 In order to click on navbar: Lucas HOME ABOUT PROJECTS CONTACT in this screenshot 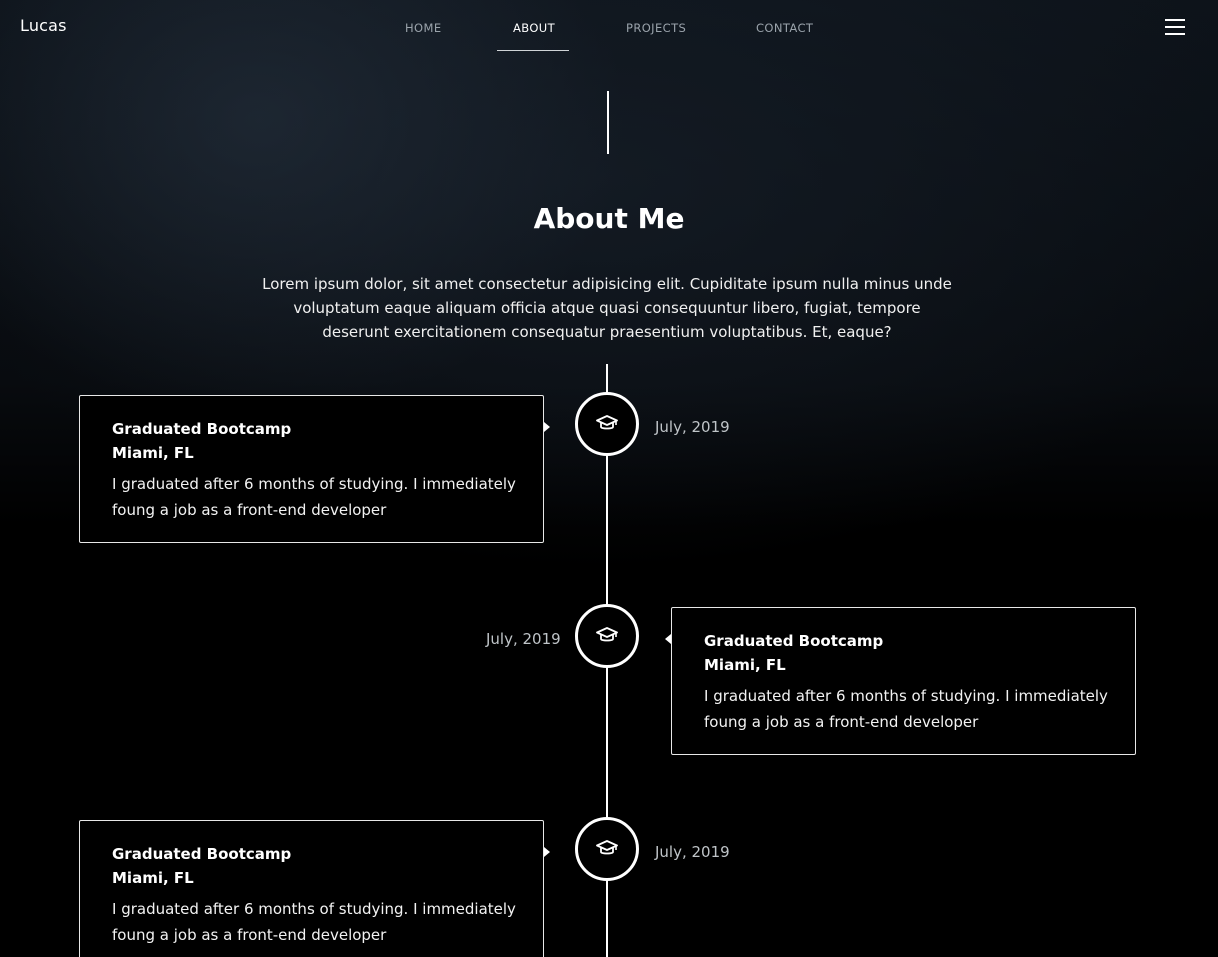, I will do `click(609, 26)`.